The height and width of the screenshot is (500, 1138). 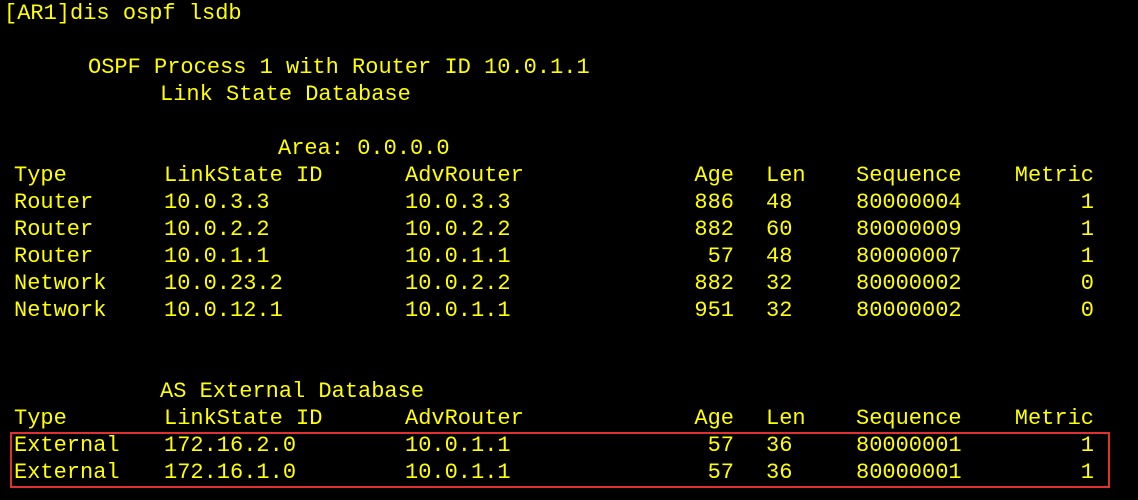 I want to click on area-label: Area: 0.0.0.0, so click(x=364, y=148).